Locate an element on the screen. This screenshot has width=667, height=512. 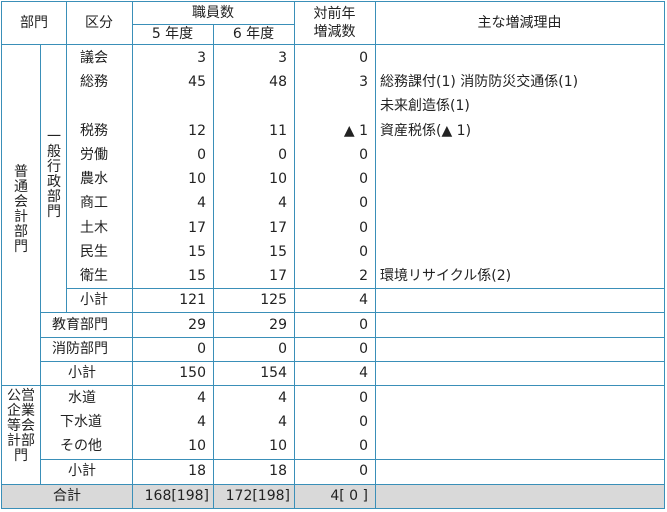
total-fy5: 168[198] is located at coordinates (176, 496).